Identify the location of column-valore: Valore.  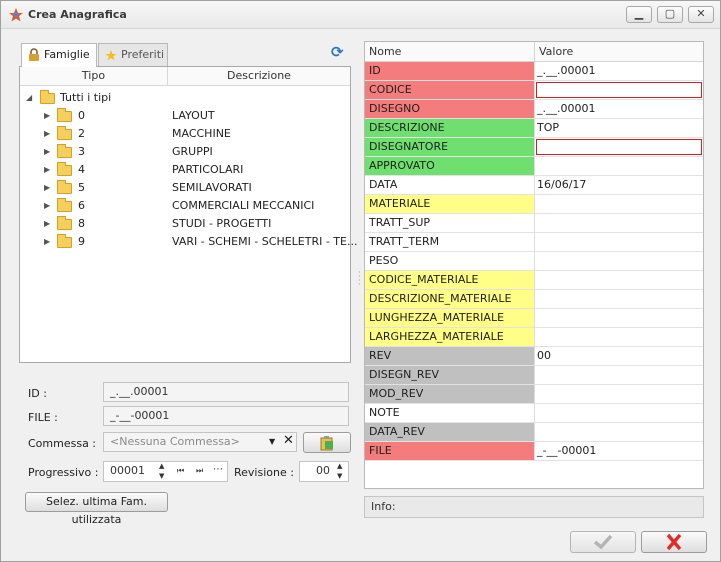
(554, 51).